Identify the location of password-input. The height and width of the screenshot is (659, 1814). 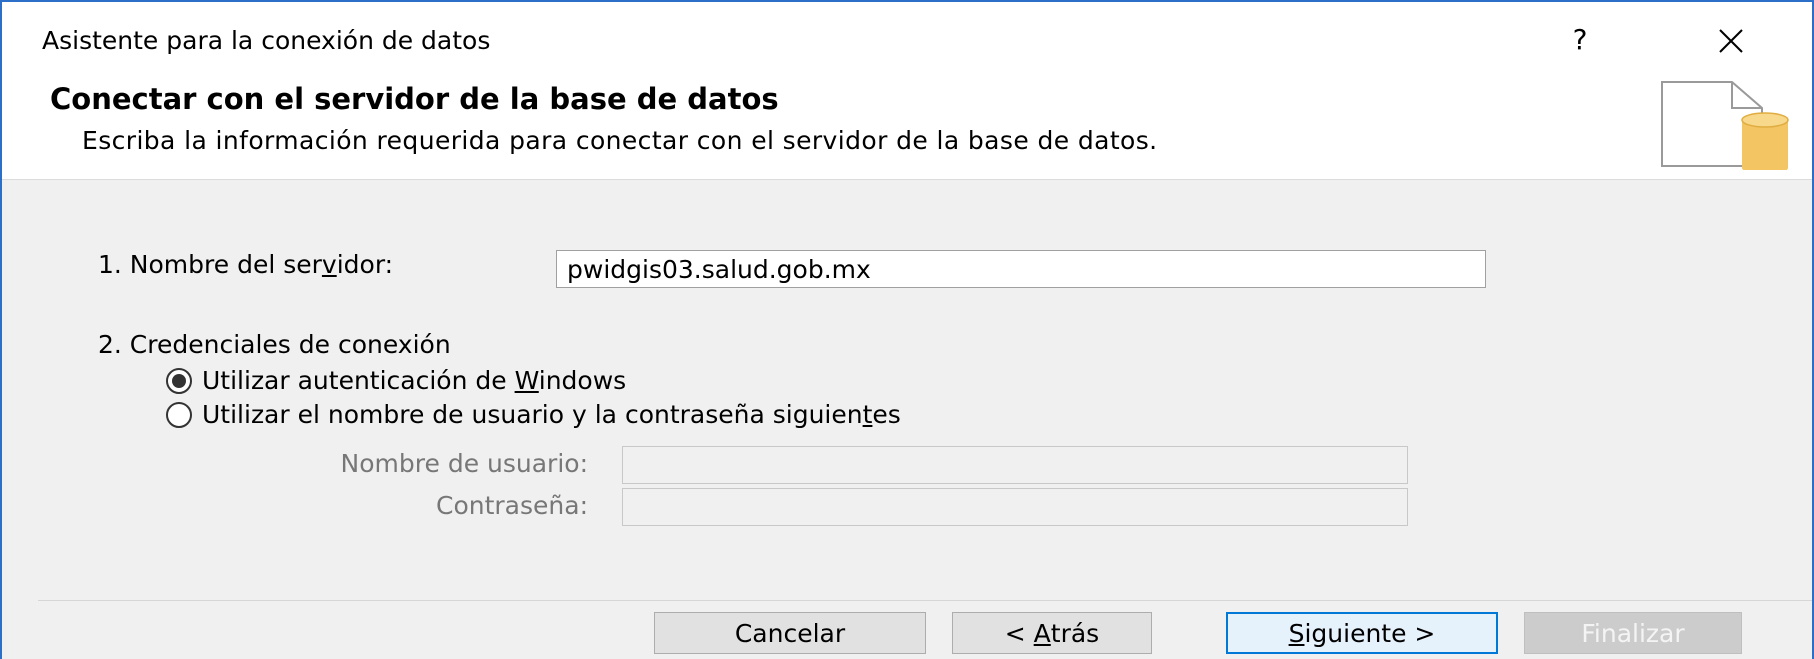
(1015, 507).